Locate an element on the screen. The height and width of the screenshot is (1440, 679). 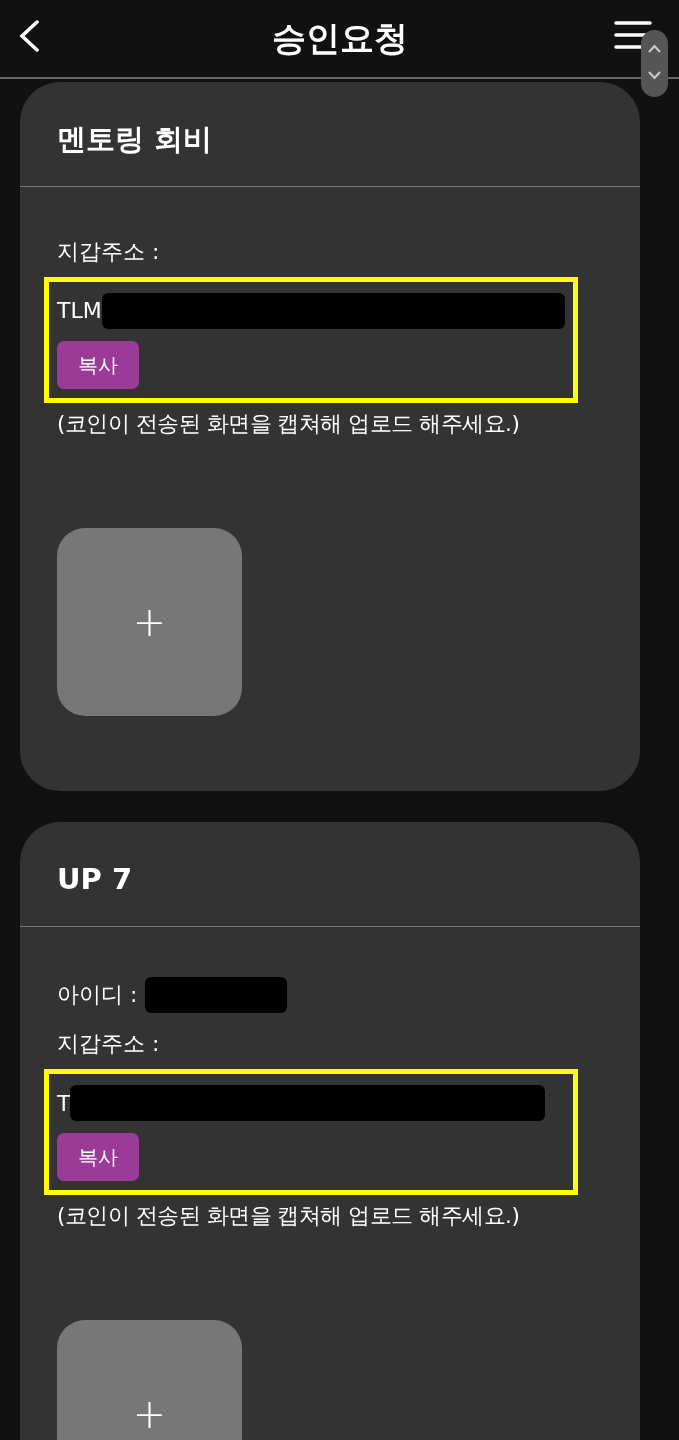
page-title: 승인요청 is located at coordinates (339, 38).